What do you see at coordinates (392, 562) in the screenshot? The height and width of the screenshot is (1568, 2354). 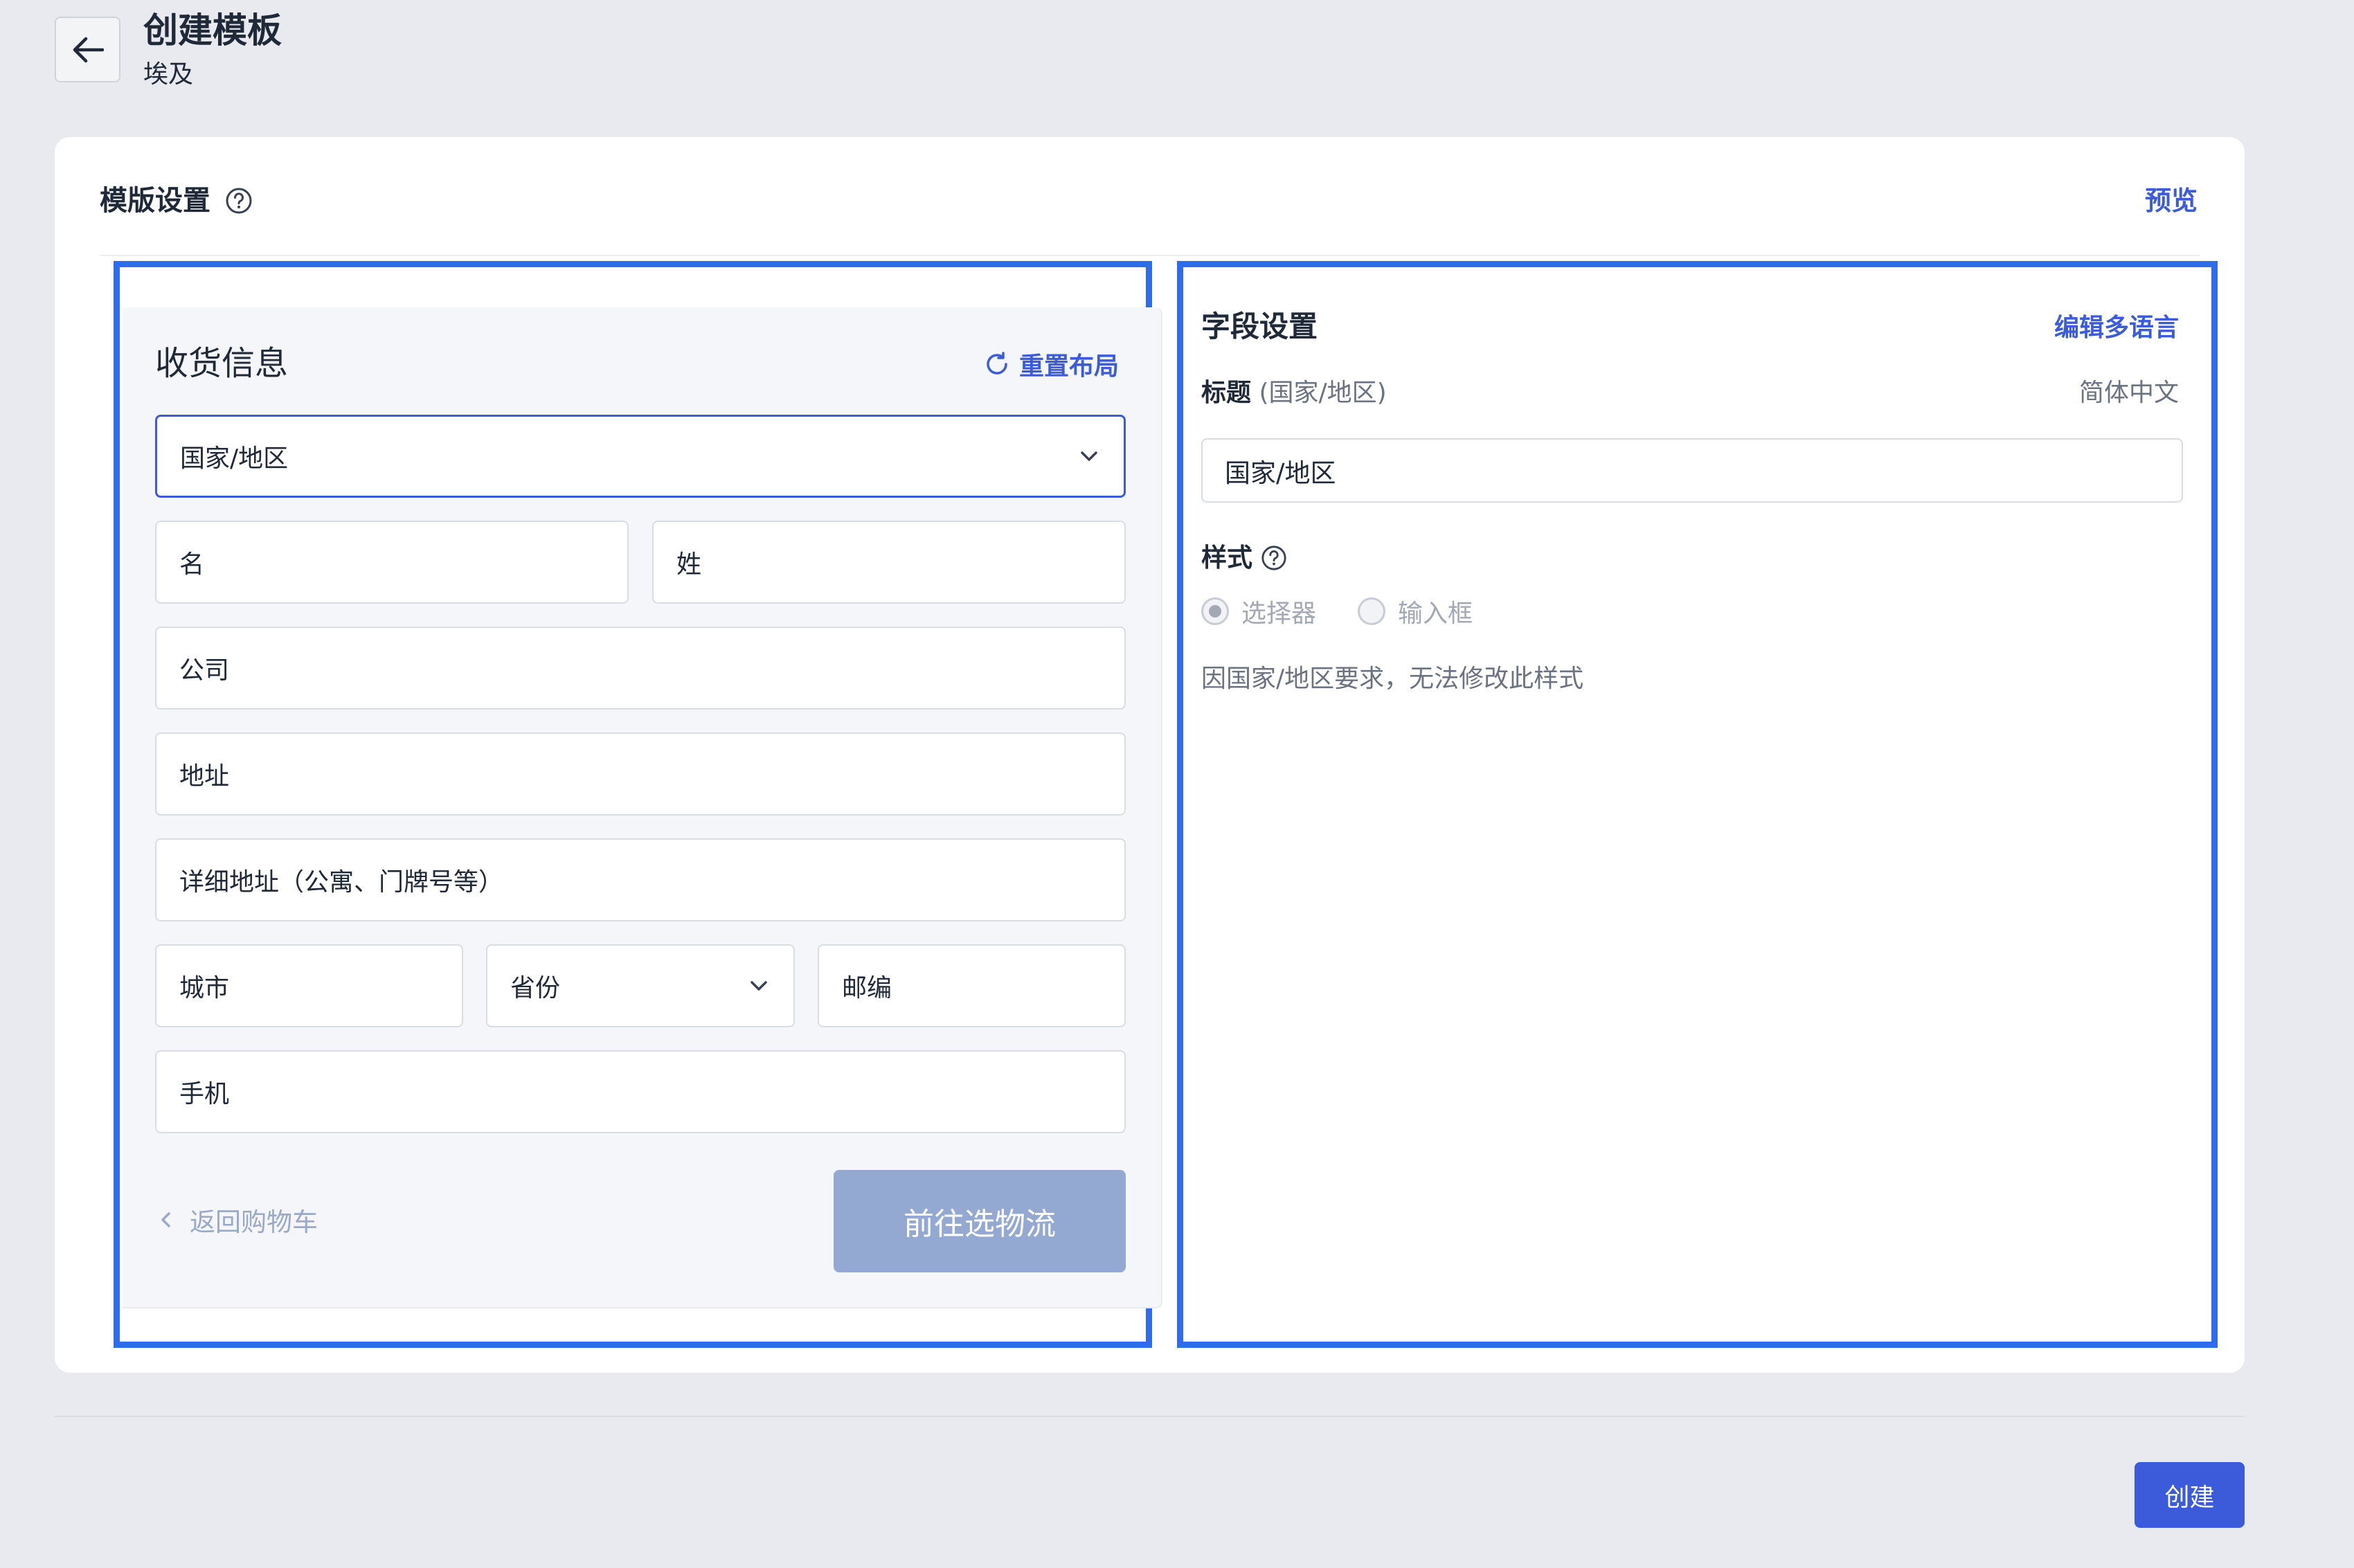 I see `first-name-field: 名` at bounding box center [392, 562].